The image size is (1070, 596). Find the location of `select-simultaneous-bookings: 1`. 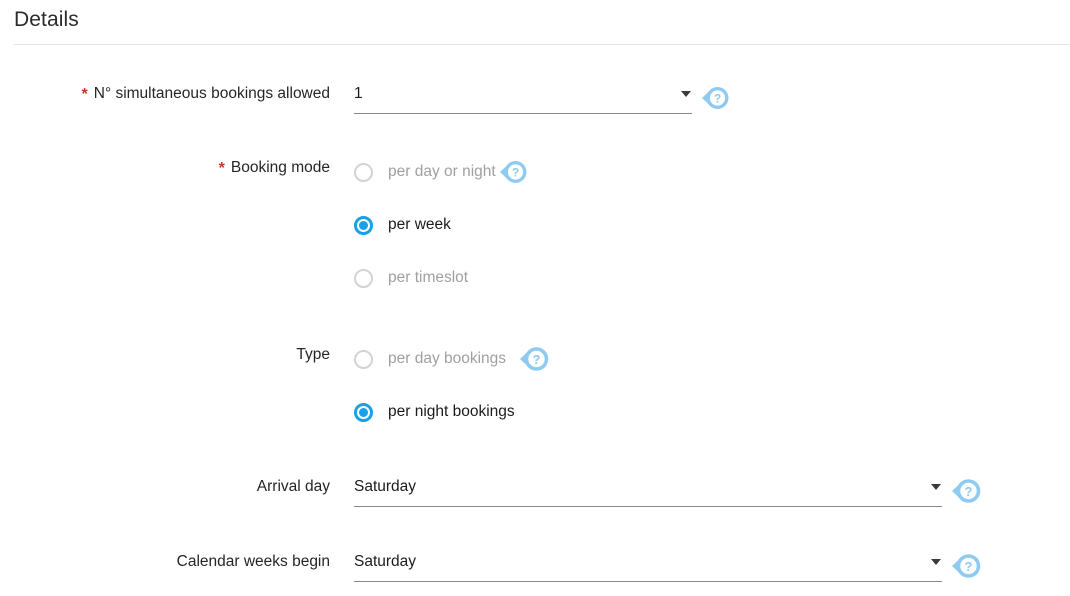

select-simultaneous-bookings: 1 is located at coordinates (523, 99).